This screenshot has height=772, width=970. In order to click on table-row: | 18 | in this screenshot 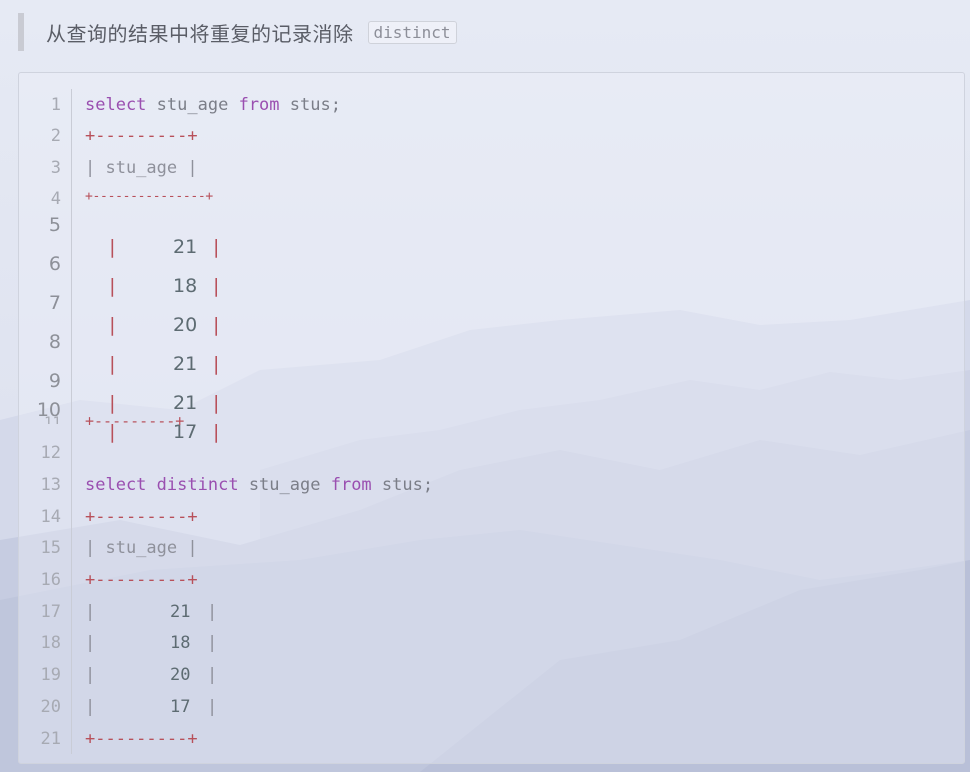, I will do `click(151, 643)`.